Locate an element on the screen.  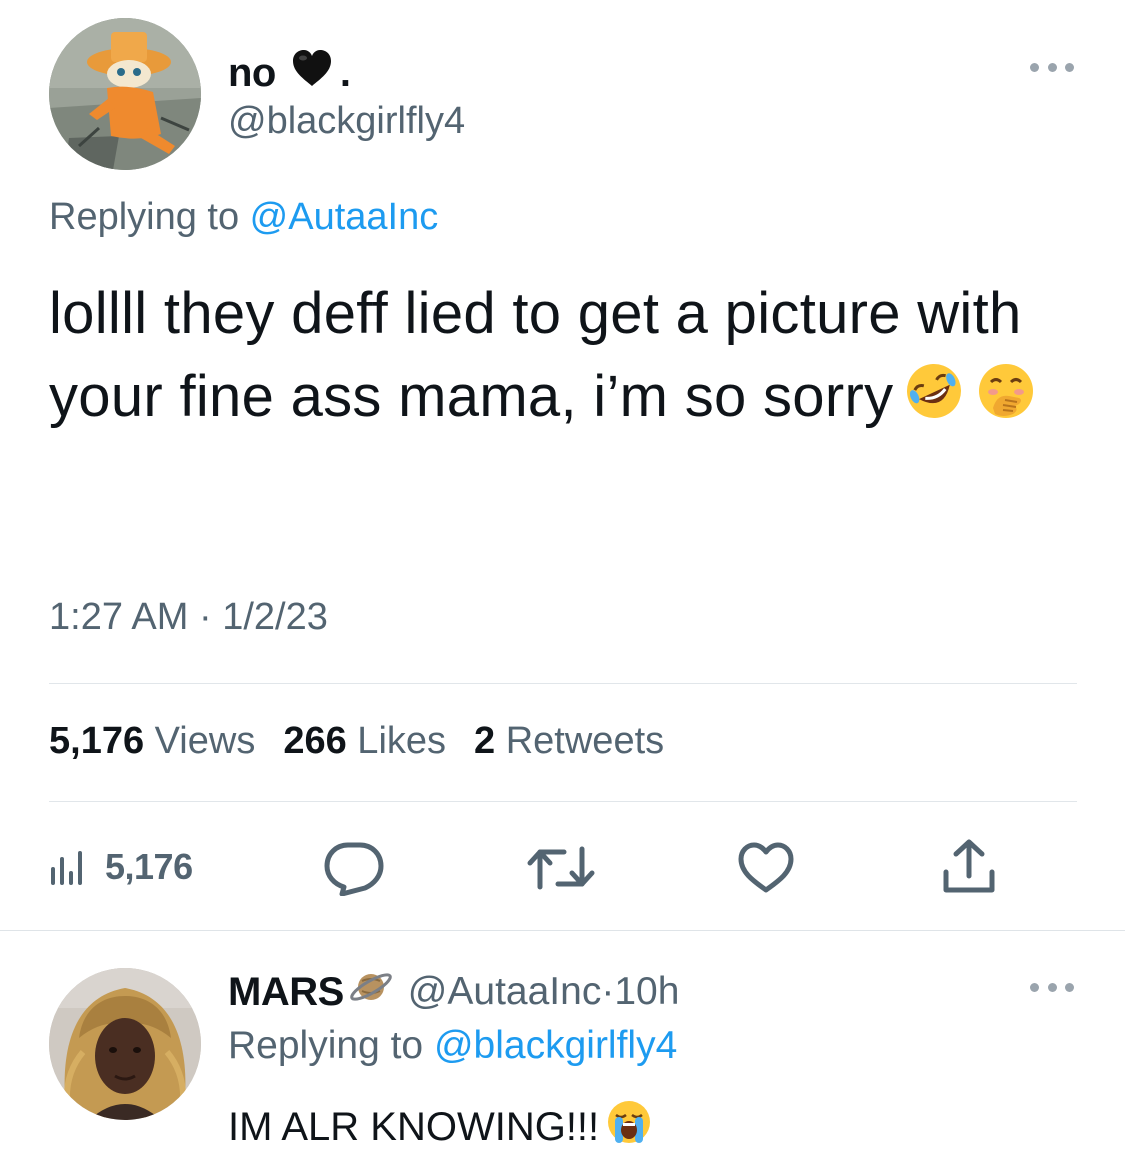
like-button is located at coordinates (766, 868).